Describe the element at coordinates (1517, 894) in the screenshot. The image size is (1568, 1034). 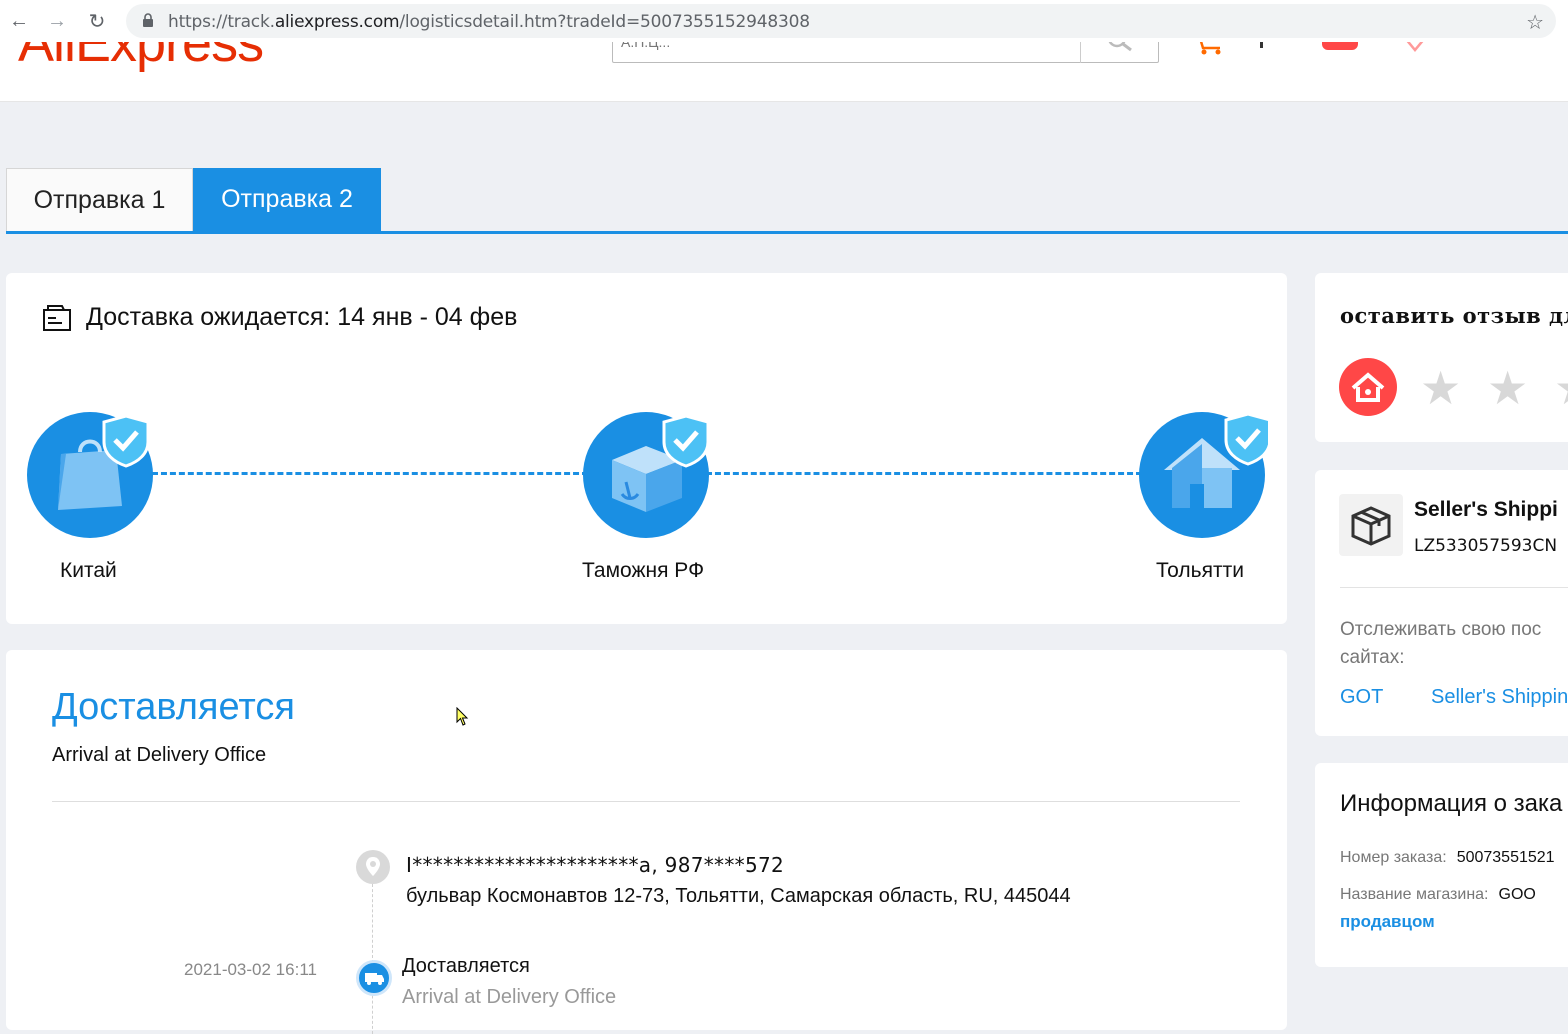
I see `store-name-value: GOO` at that location.